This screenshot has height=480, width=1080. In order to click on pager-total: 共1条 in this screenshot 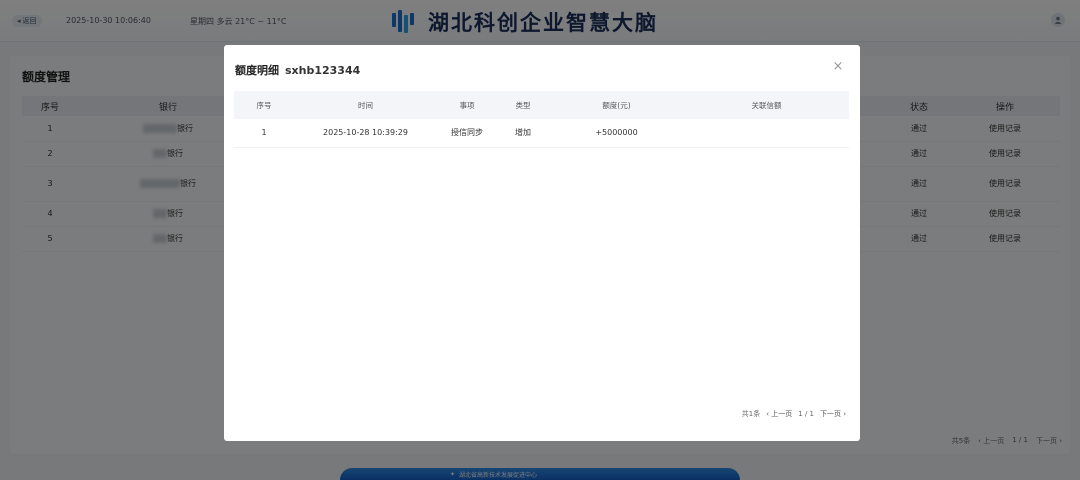, I will do `click(751, 414)`.